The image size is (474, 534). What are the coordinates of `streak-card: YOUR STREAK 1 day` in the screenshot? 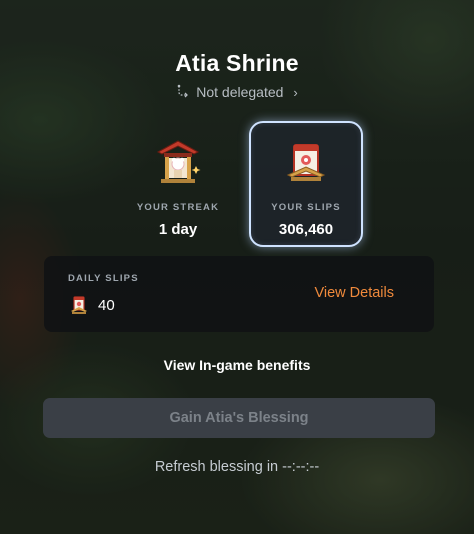 It's located at (178, 184).